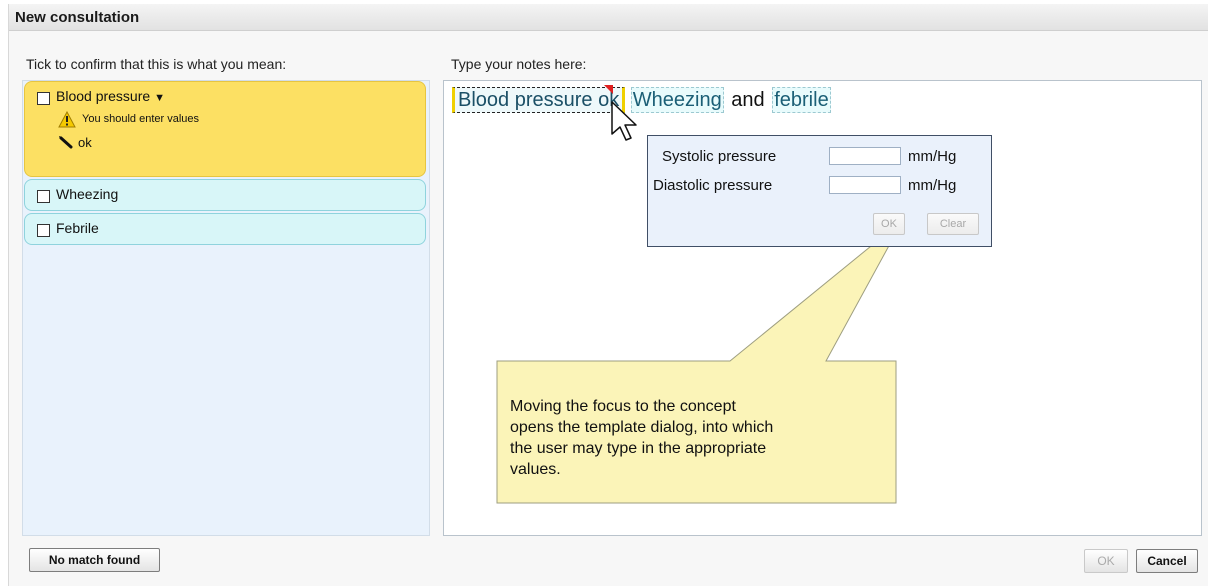 This screenshot has height=586, width=1208. What do you see at coordinates (889, 224) in the screenshot?
I see `template-ok-button: OK` at bounding box center [889, 224].